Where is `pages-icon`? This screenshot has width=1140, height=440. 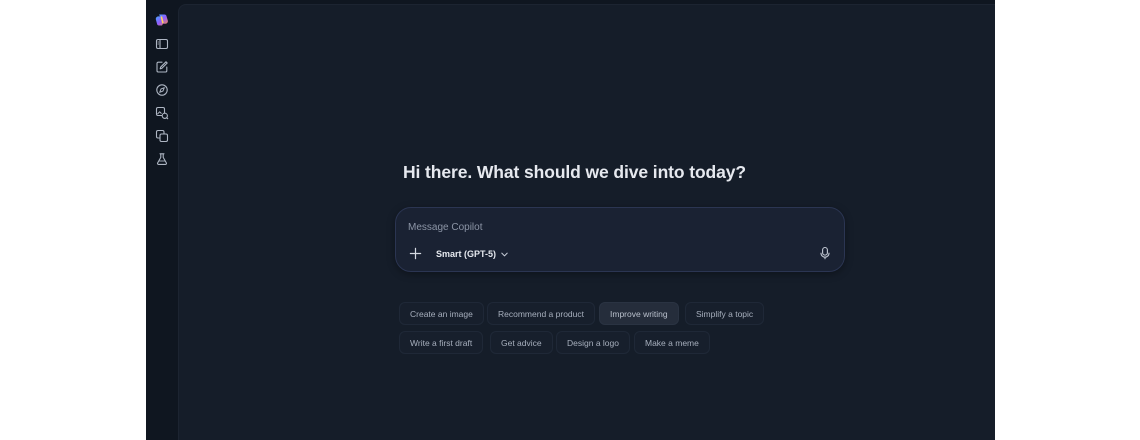 pages-icon is located at coordinates (162, 136).